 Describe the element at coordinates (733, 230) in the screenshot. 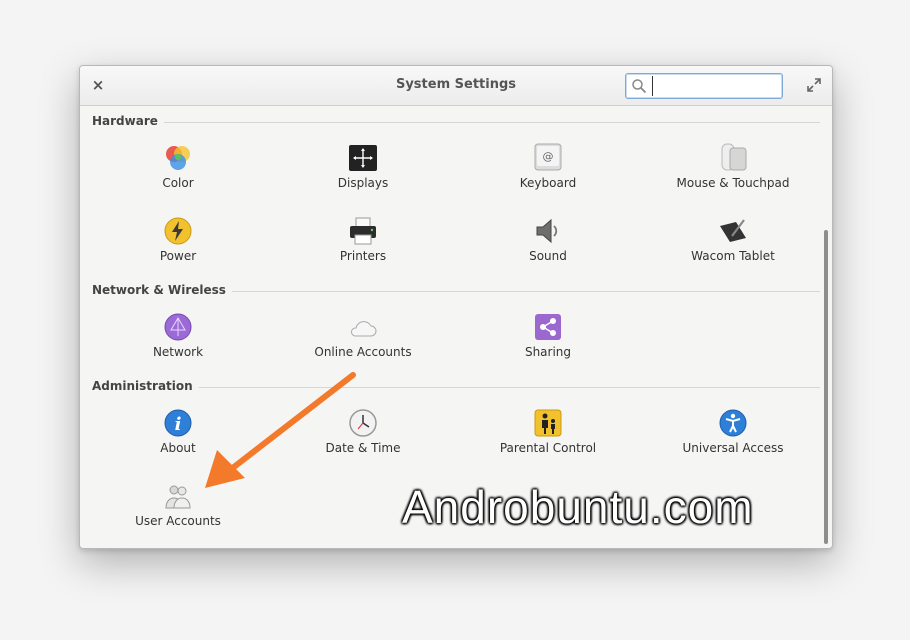

I see `tablet-icon` at that location.